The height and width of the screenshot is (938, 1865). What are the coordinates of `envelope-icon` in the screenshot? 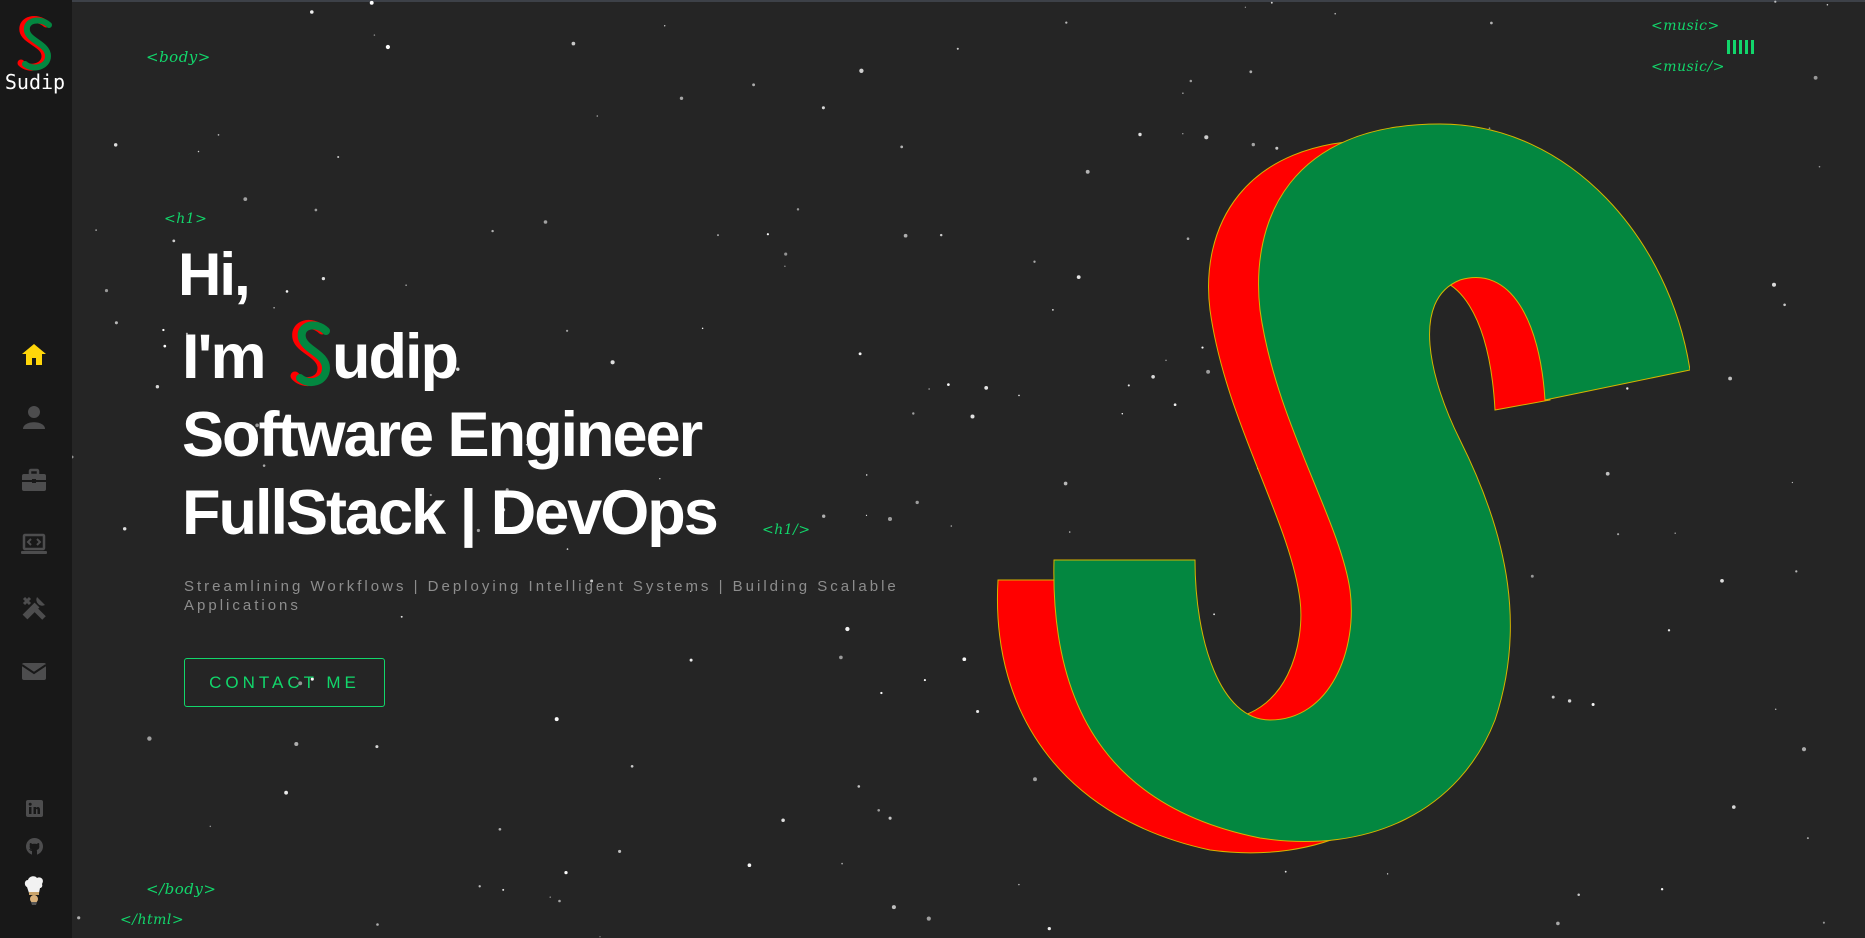 It's located at (34, 671).